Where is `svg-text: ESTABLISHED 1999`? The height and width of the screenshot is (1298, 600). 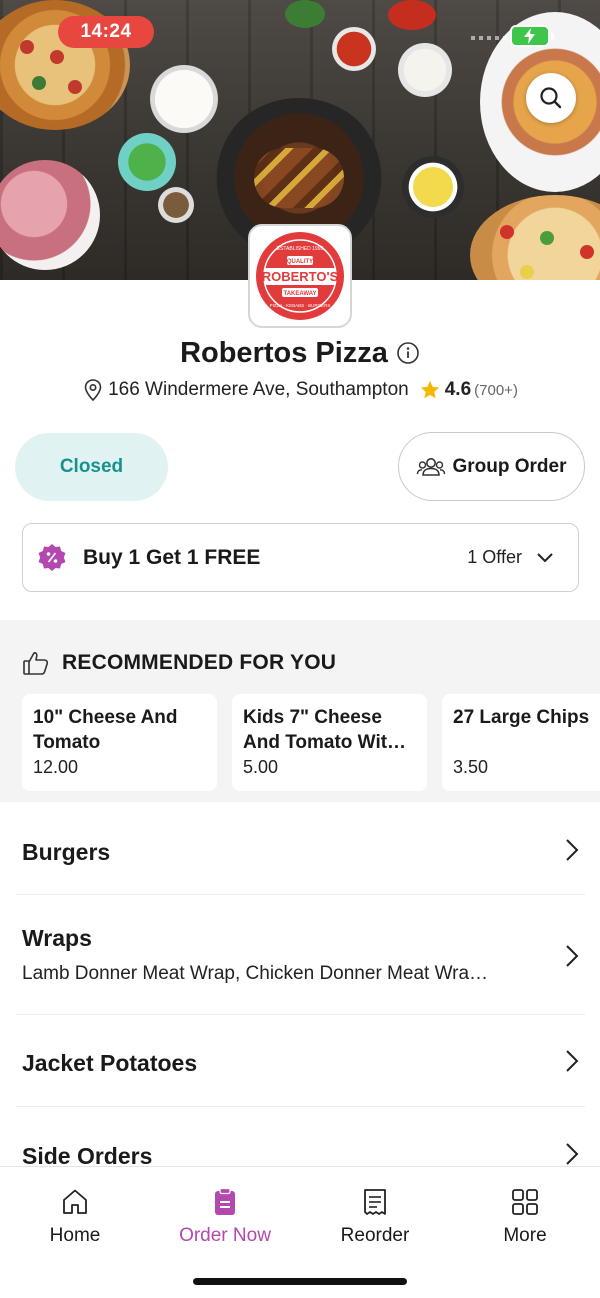 svg-text: ESTABLISHED 1999 is located at coordinates (300, 249).